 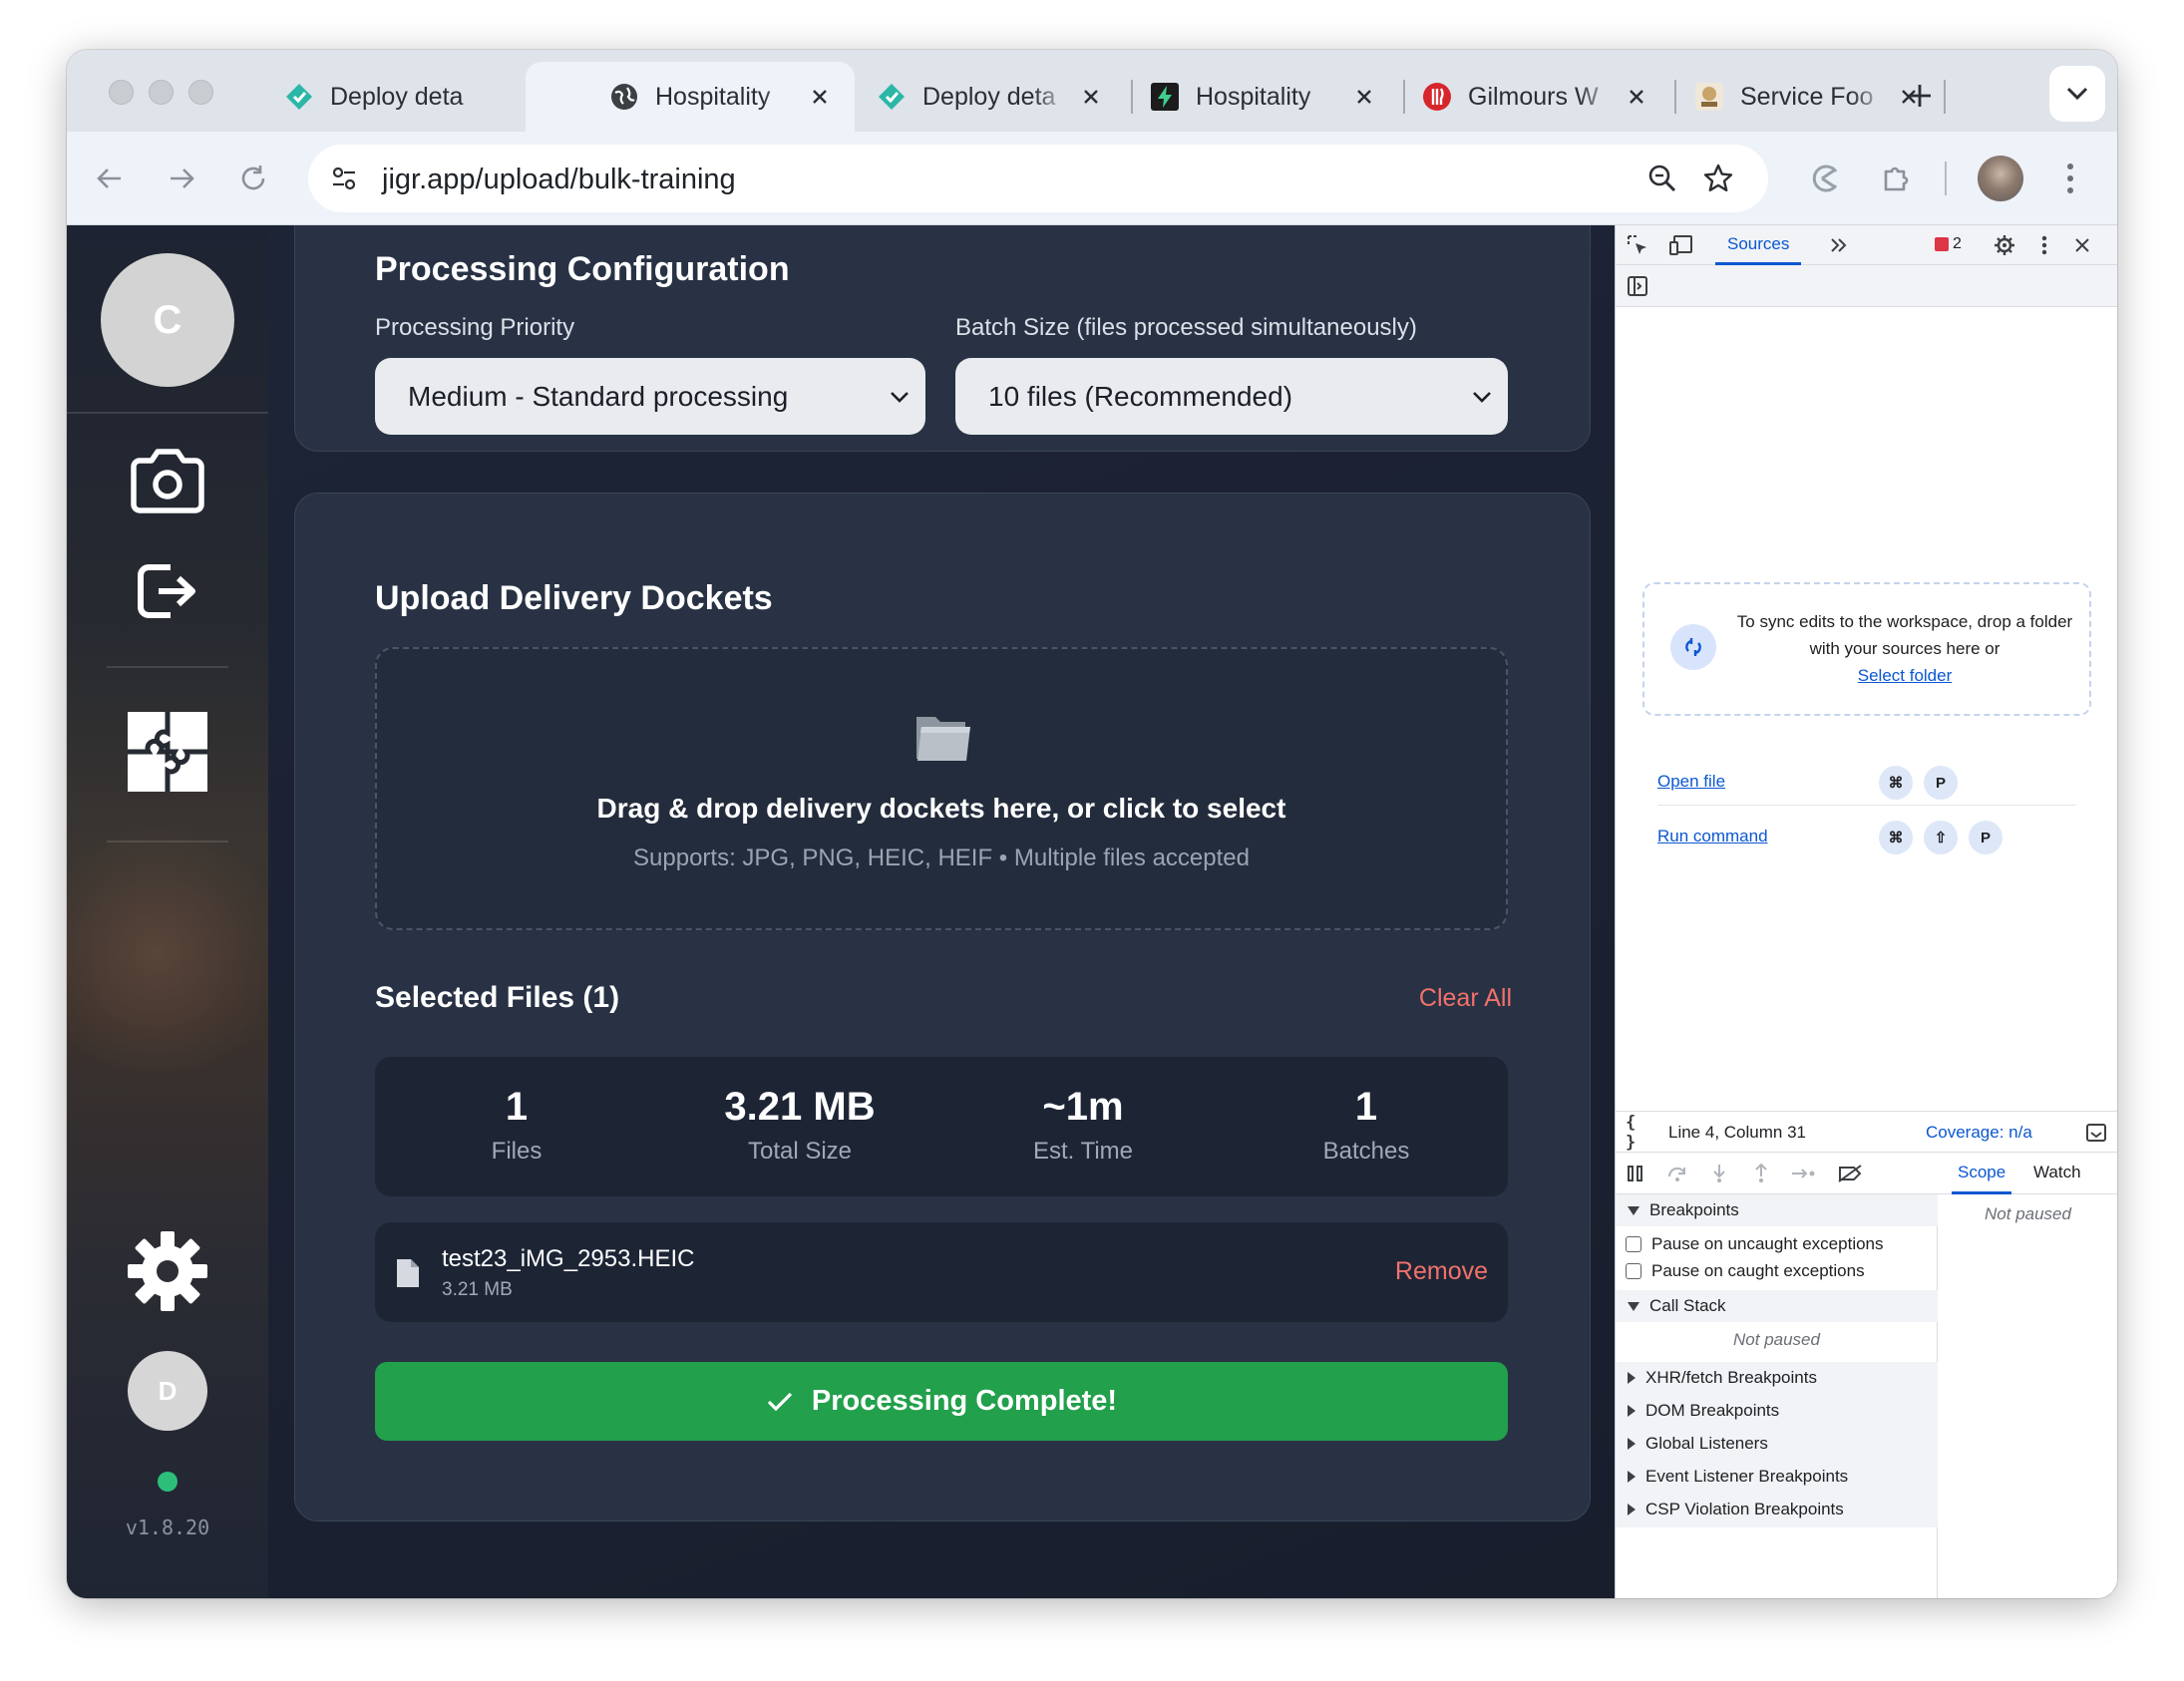 What do you see at coordinates (1777, 1210) in the screenshot?
I see `breakpoints-section: Breakpoints` at bounding box center [1777, 1210].